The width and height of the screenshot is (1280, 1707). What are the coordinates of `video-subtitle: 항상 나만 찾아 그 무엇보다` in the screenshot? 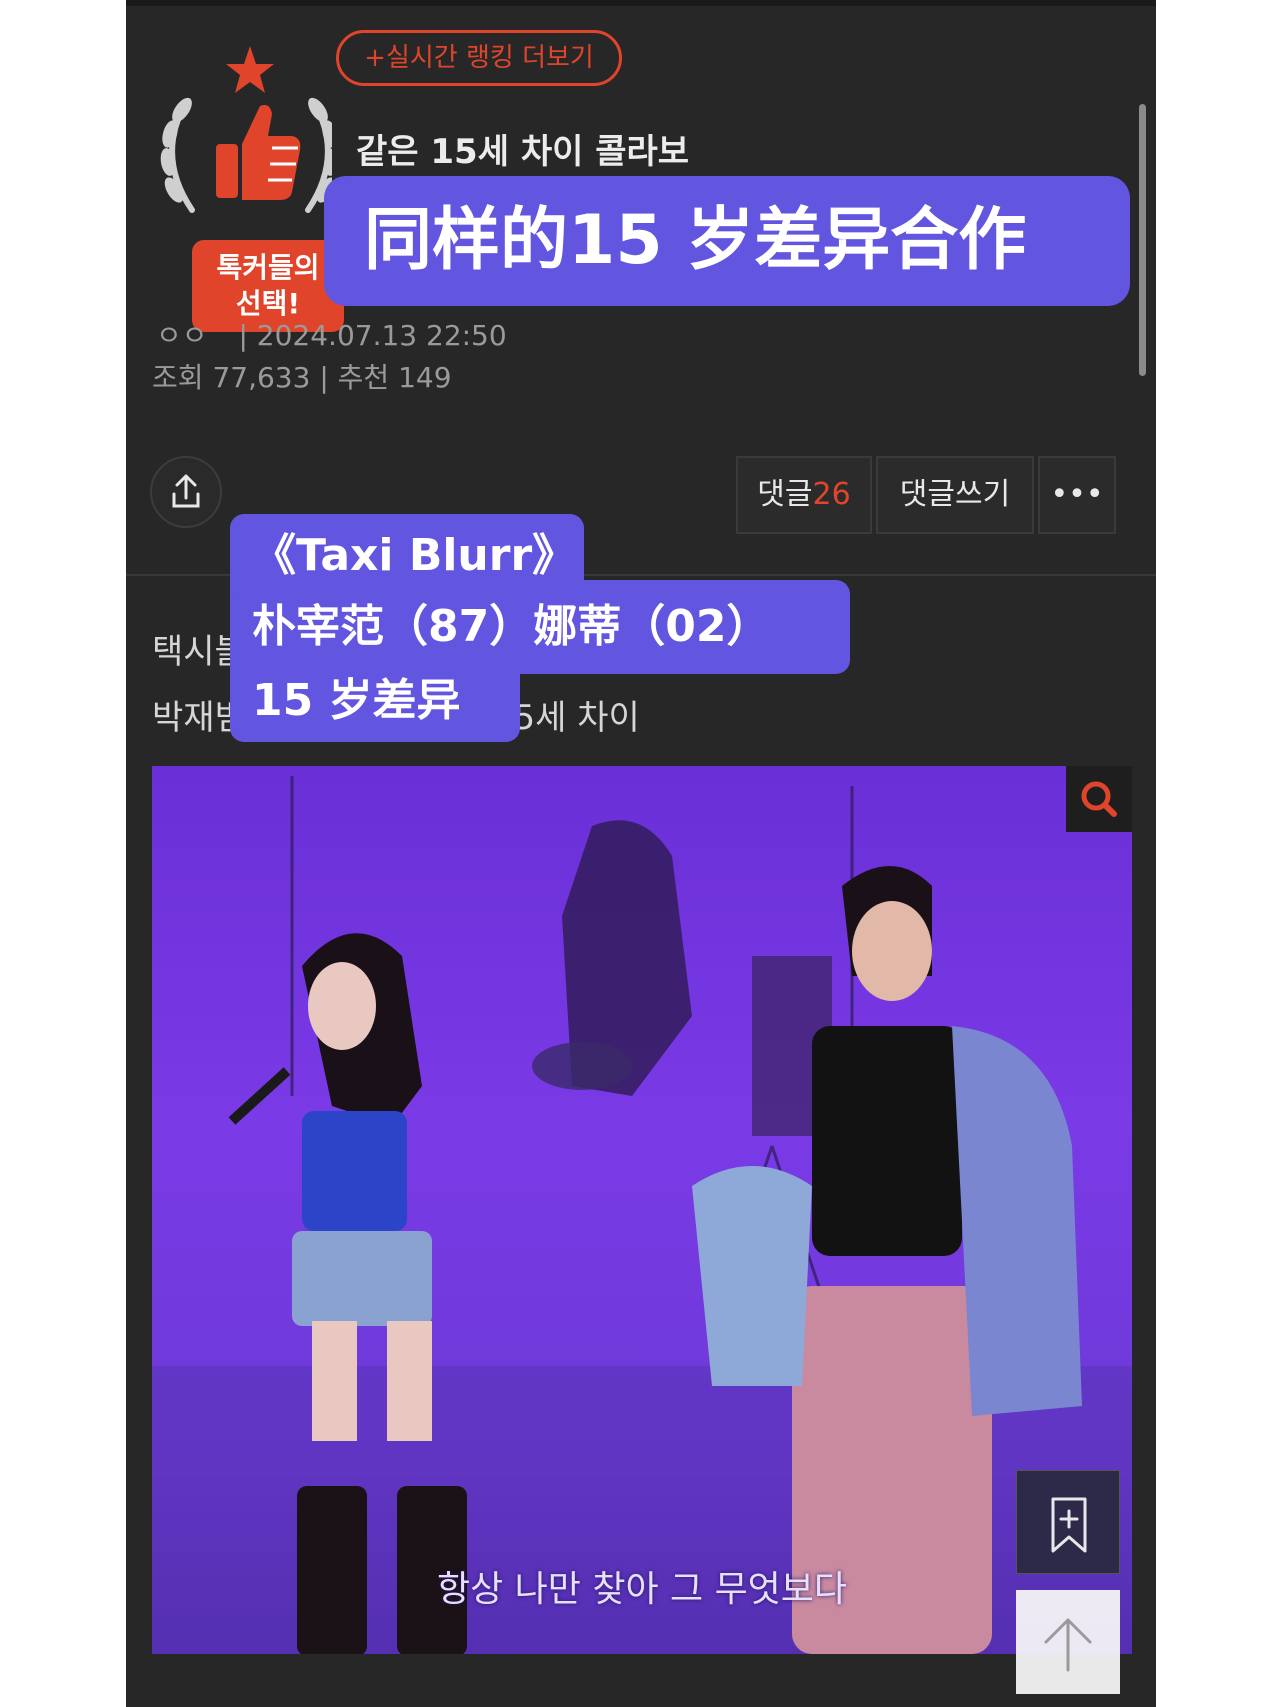 It's located at (642, 1589).